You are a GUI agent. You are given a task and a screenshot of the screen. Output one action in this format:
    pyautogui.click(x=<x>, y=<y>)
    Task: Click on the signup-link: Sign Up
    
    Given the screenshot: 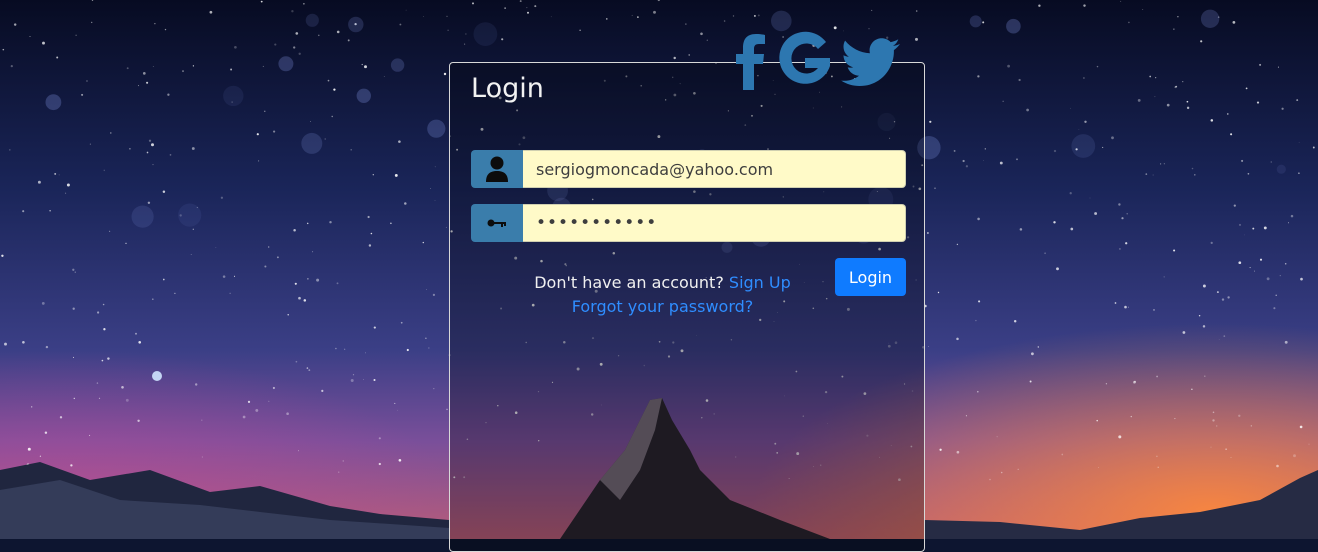 What is the action you would take?
    pyautogui.click(x=760, y=282)
    